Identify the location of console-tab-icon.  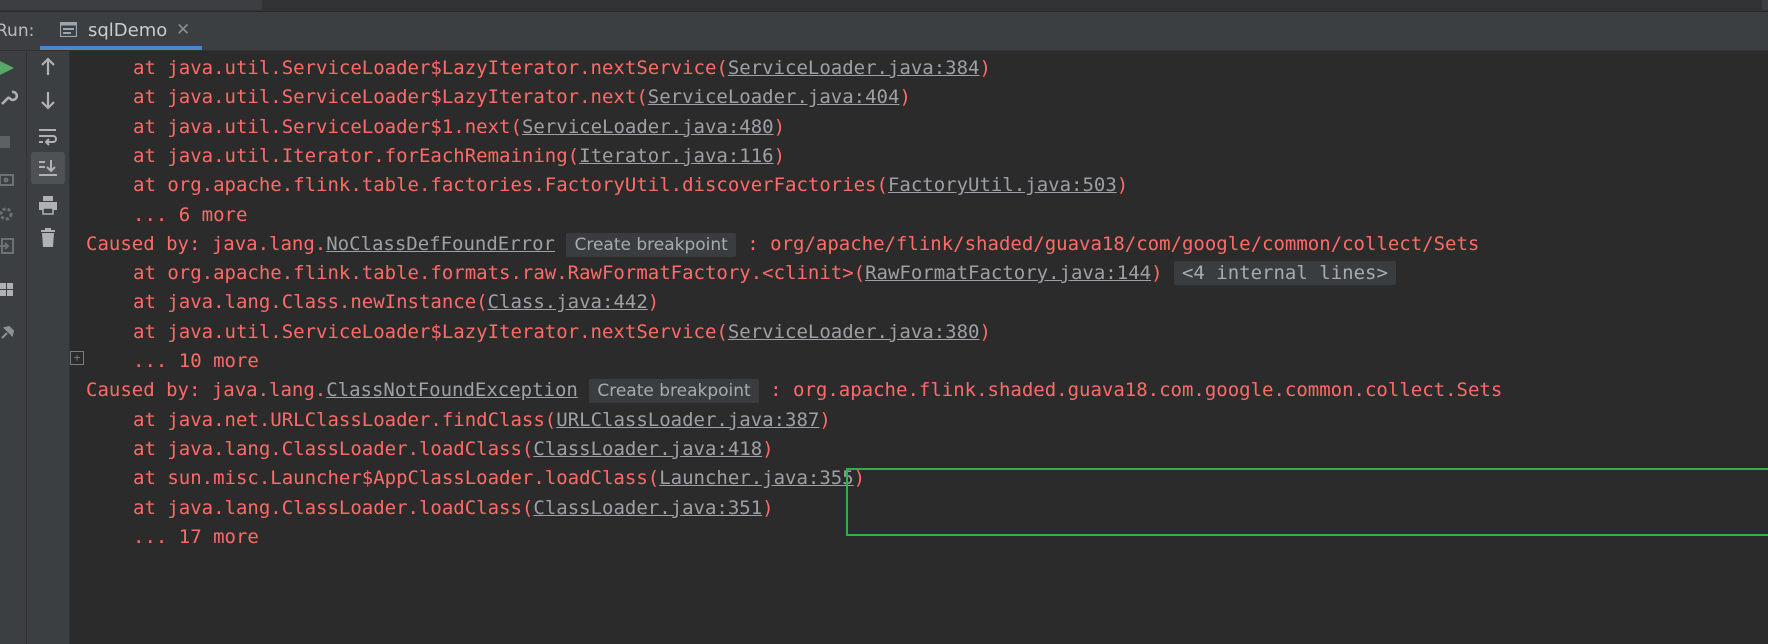
(68, 29).